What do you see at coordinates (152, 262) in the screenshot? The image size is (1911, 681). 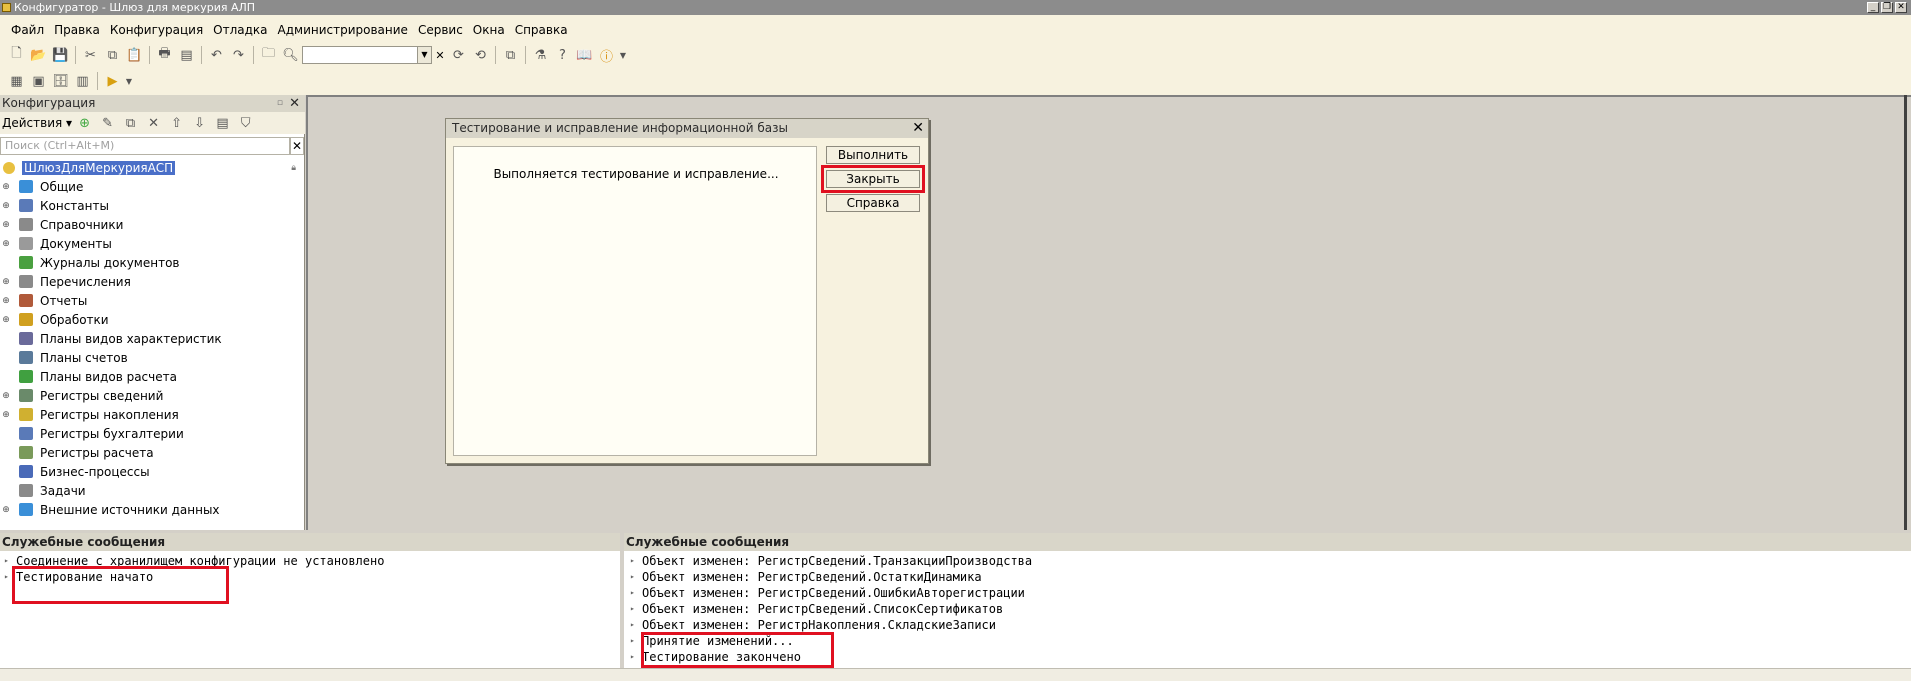 I see `tree-item: Журналы документов` at bounding box center [152, 262].